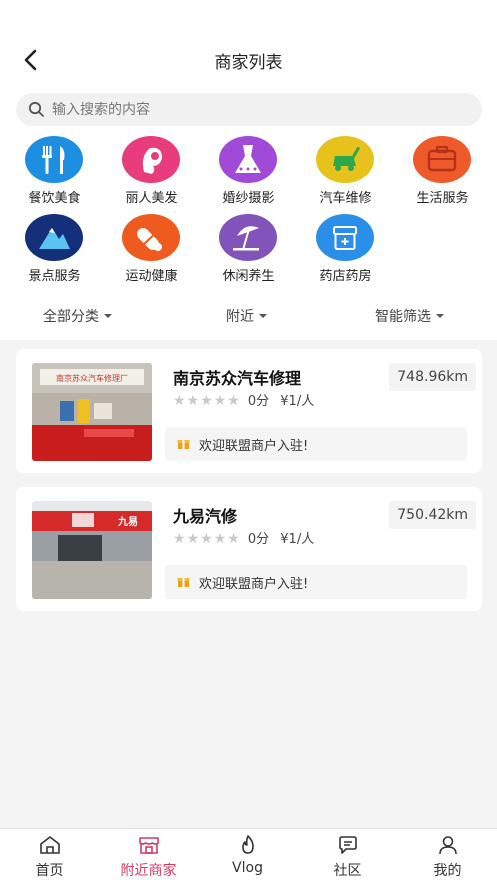 The width and height of the screenshot is (497, 883). What do you see at coordinates (447, 871) in the screenshot?
I see `tab-label: 我的` at bounding box center [447, 871].